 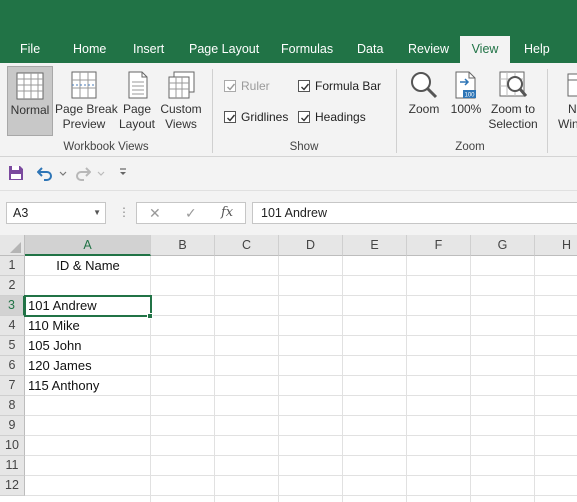 What do you see at coordinates (465, 85) in the screenshot?
I see `zoom-100-icon: 100` at bounding box center [465, 85].